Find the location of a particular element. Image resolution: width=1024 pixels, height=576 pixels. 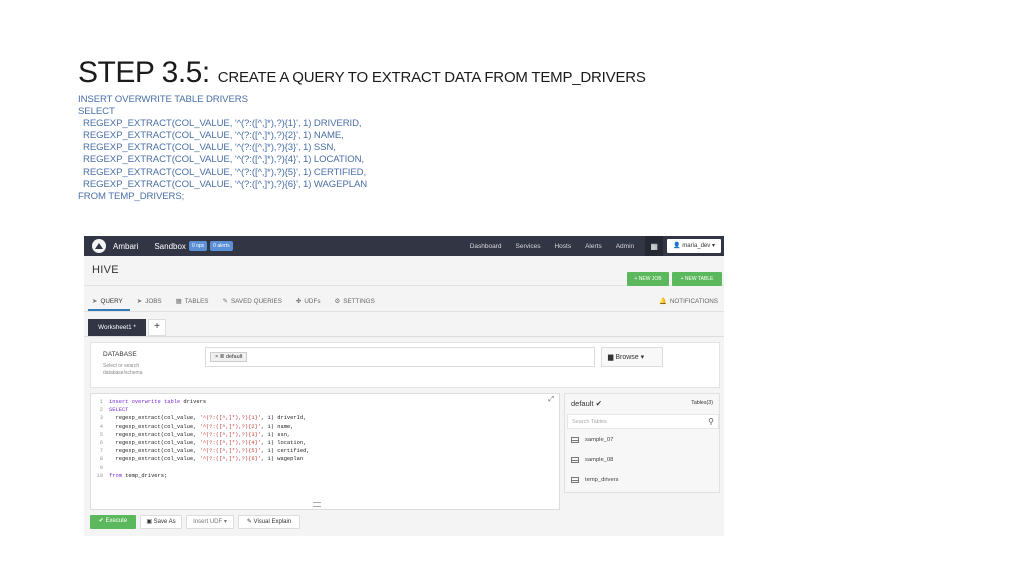

tab-settings: ⚙ SETTINGS is located at coordinates (354, 301).